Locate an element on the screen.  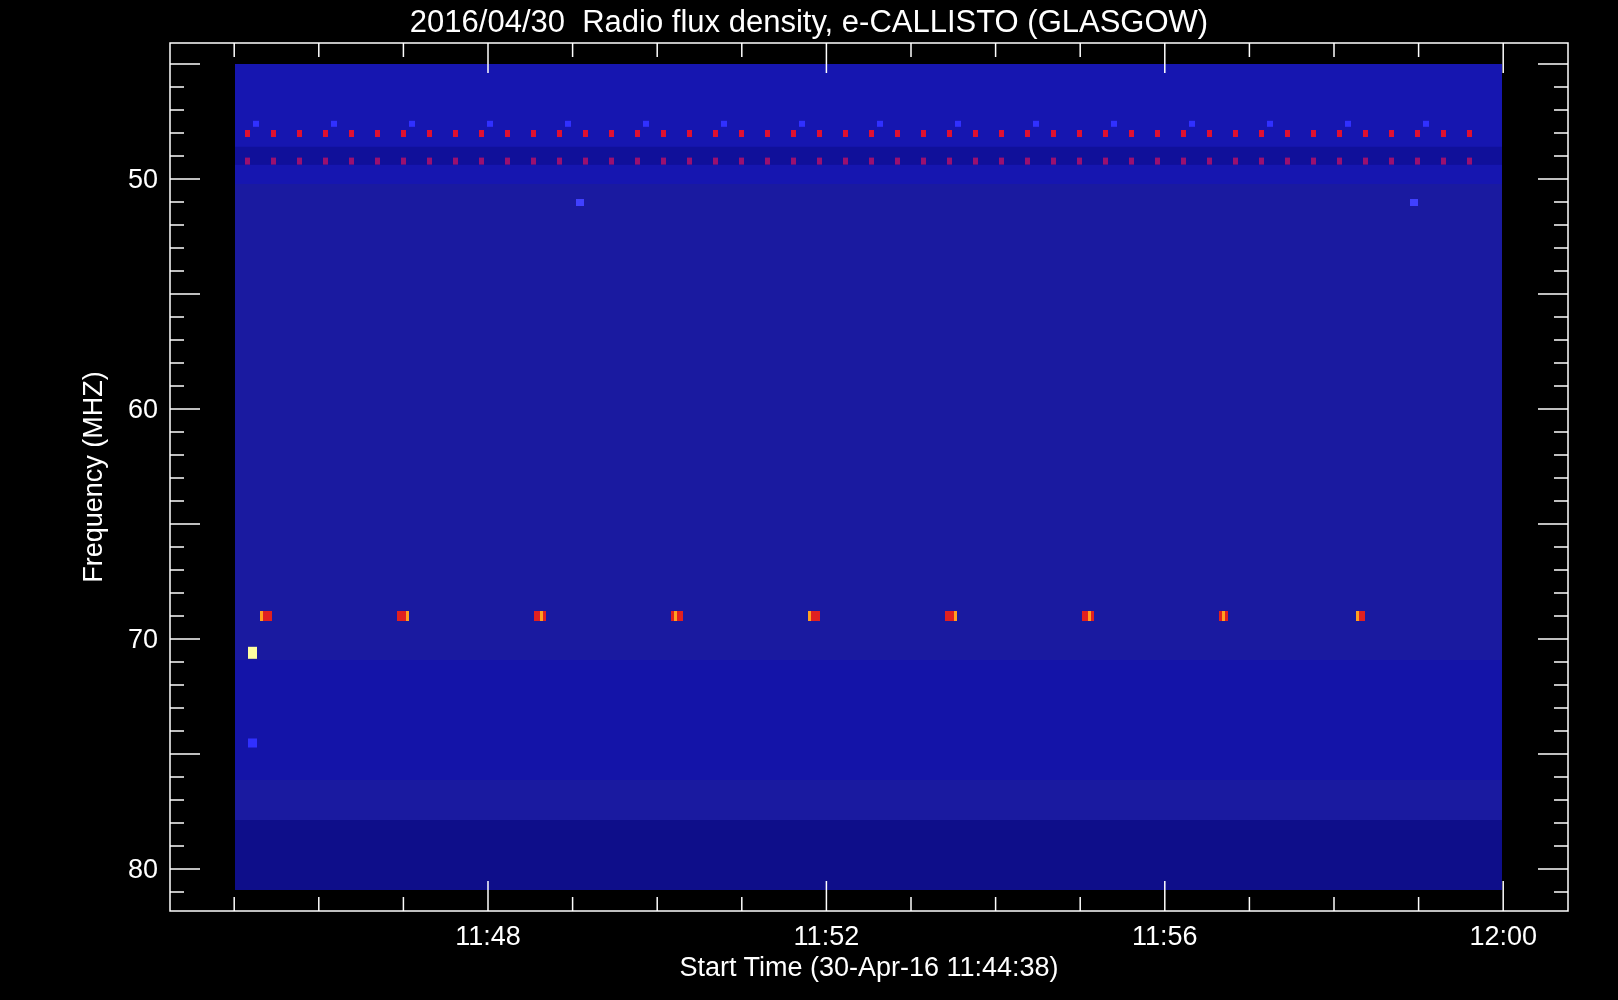
y-tick-label: 50 is located at coordinates (142, 179).